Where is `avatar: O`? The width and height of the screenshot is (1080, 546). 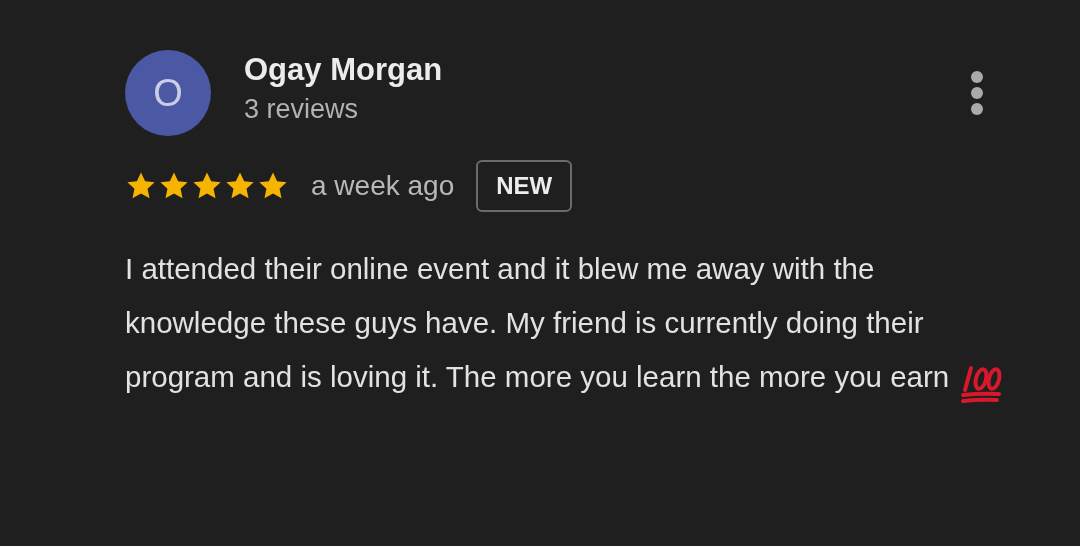 avatar: O is located at coordinates (168, 93).